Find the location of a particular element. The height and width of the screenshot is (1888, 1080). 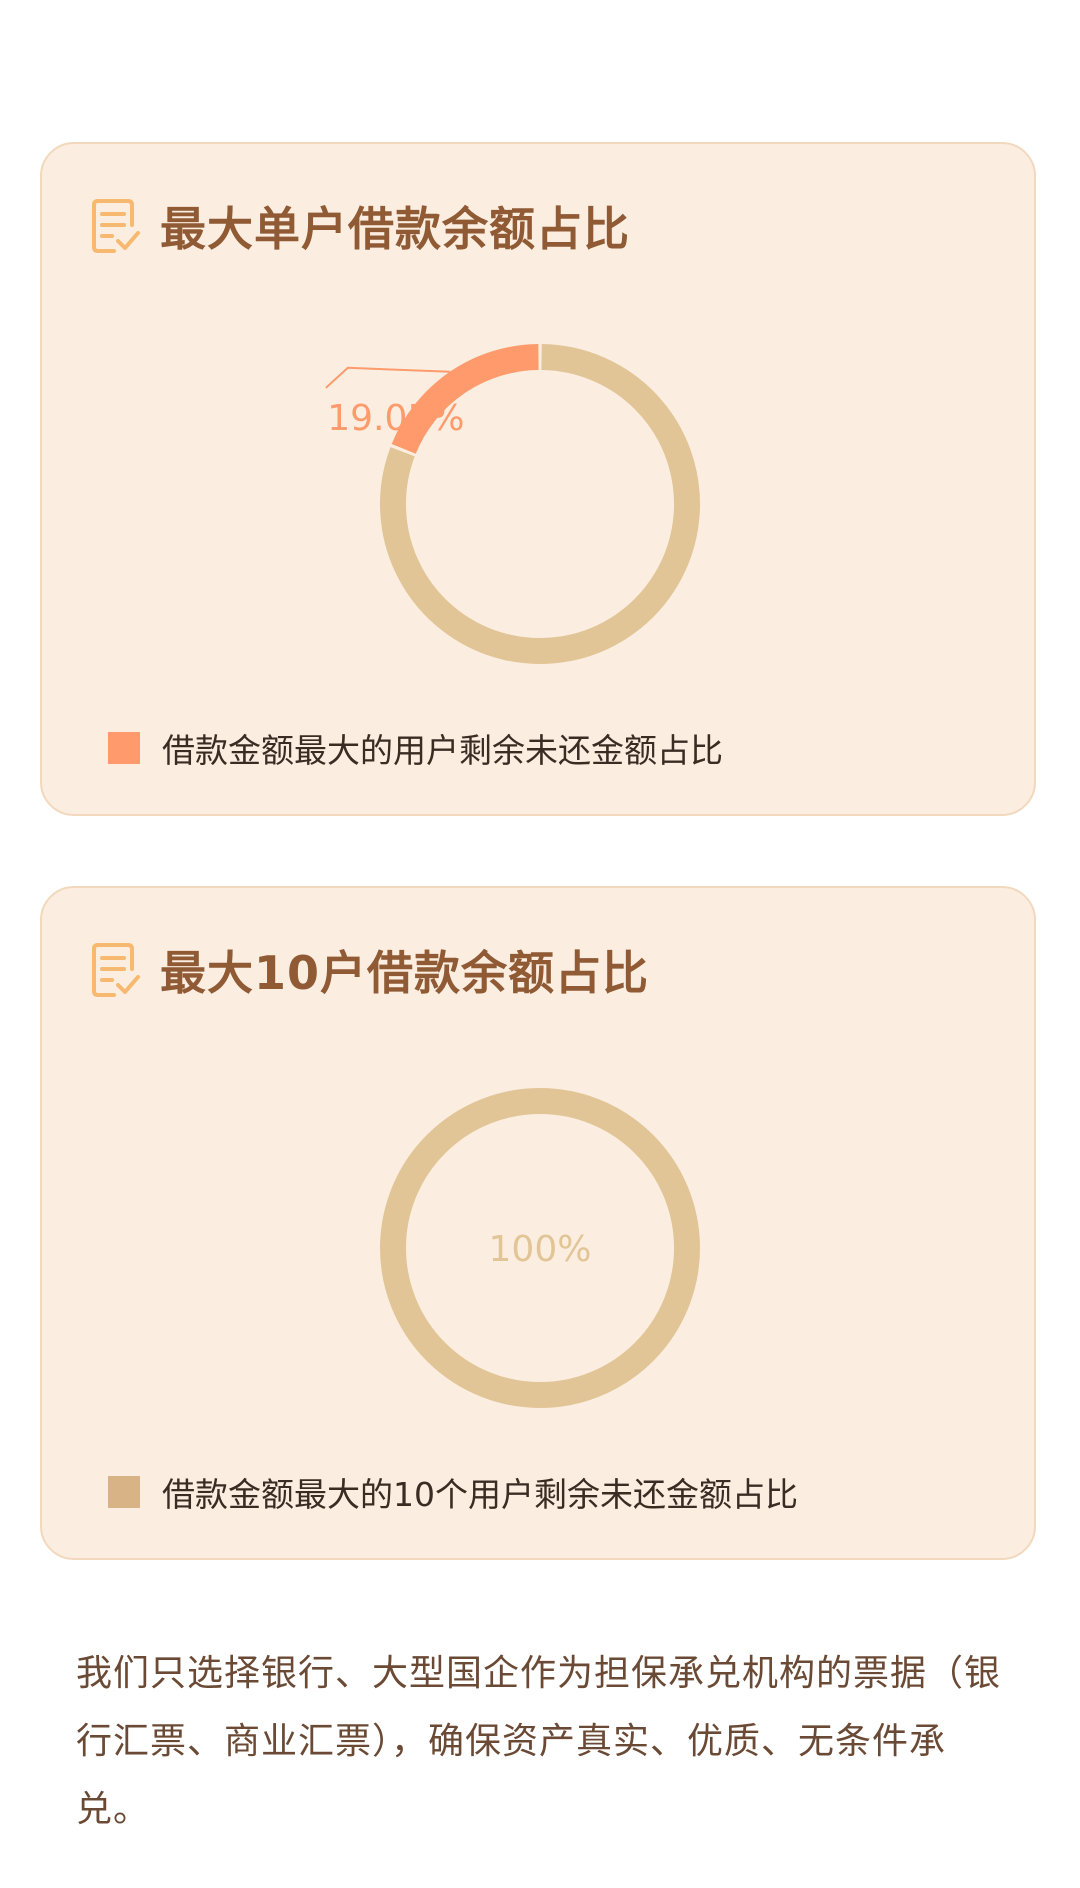

legend-label: 借款金额最大的用户剩余未还金额占比 is located at coordinates (442, 750).